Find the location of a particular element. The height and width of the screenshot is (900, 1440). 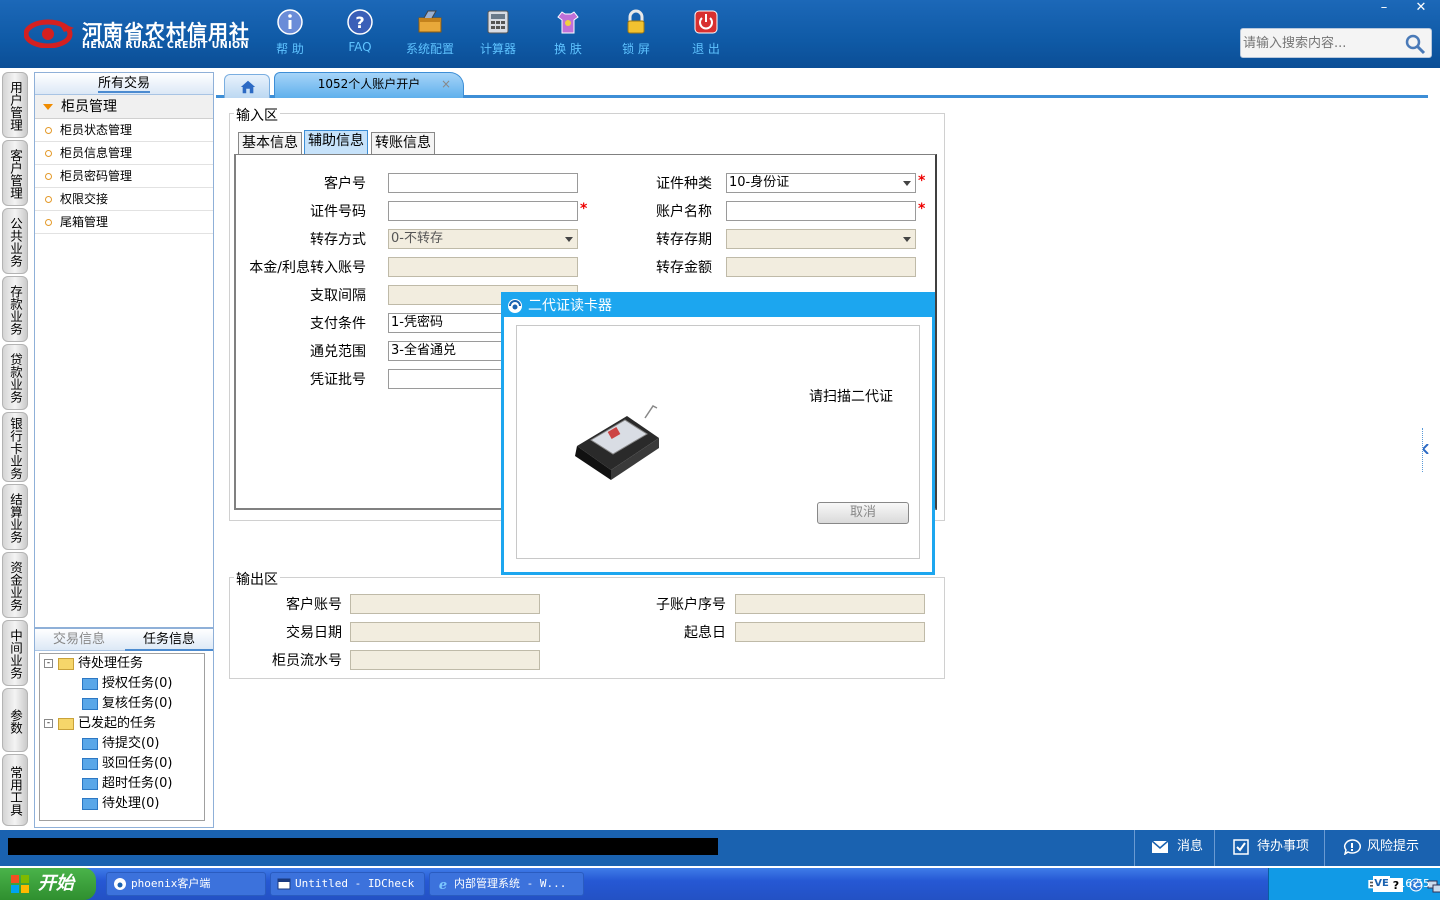

taskbar-window-idcheck: Untitled - IDCheck is located at coordinates (347, 884).